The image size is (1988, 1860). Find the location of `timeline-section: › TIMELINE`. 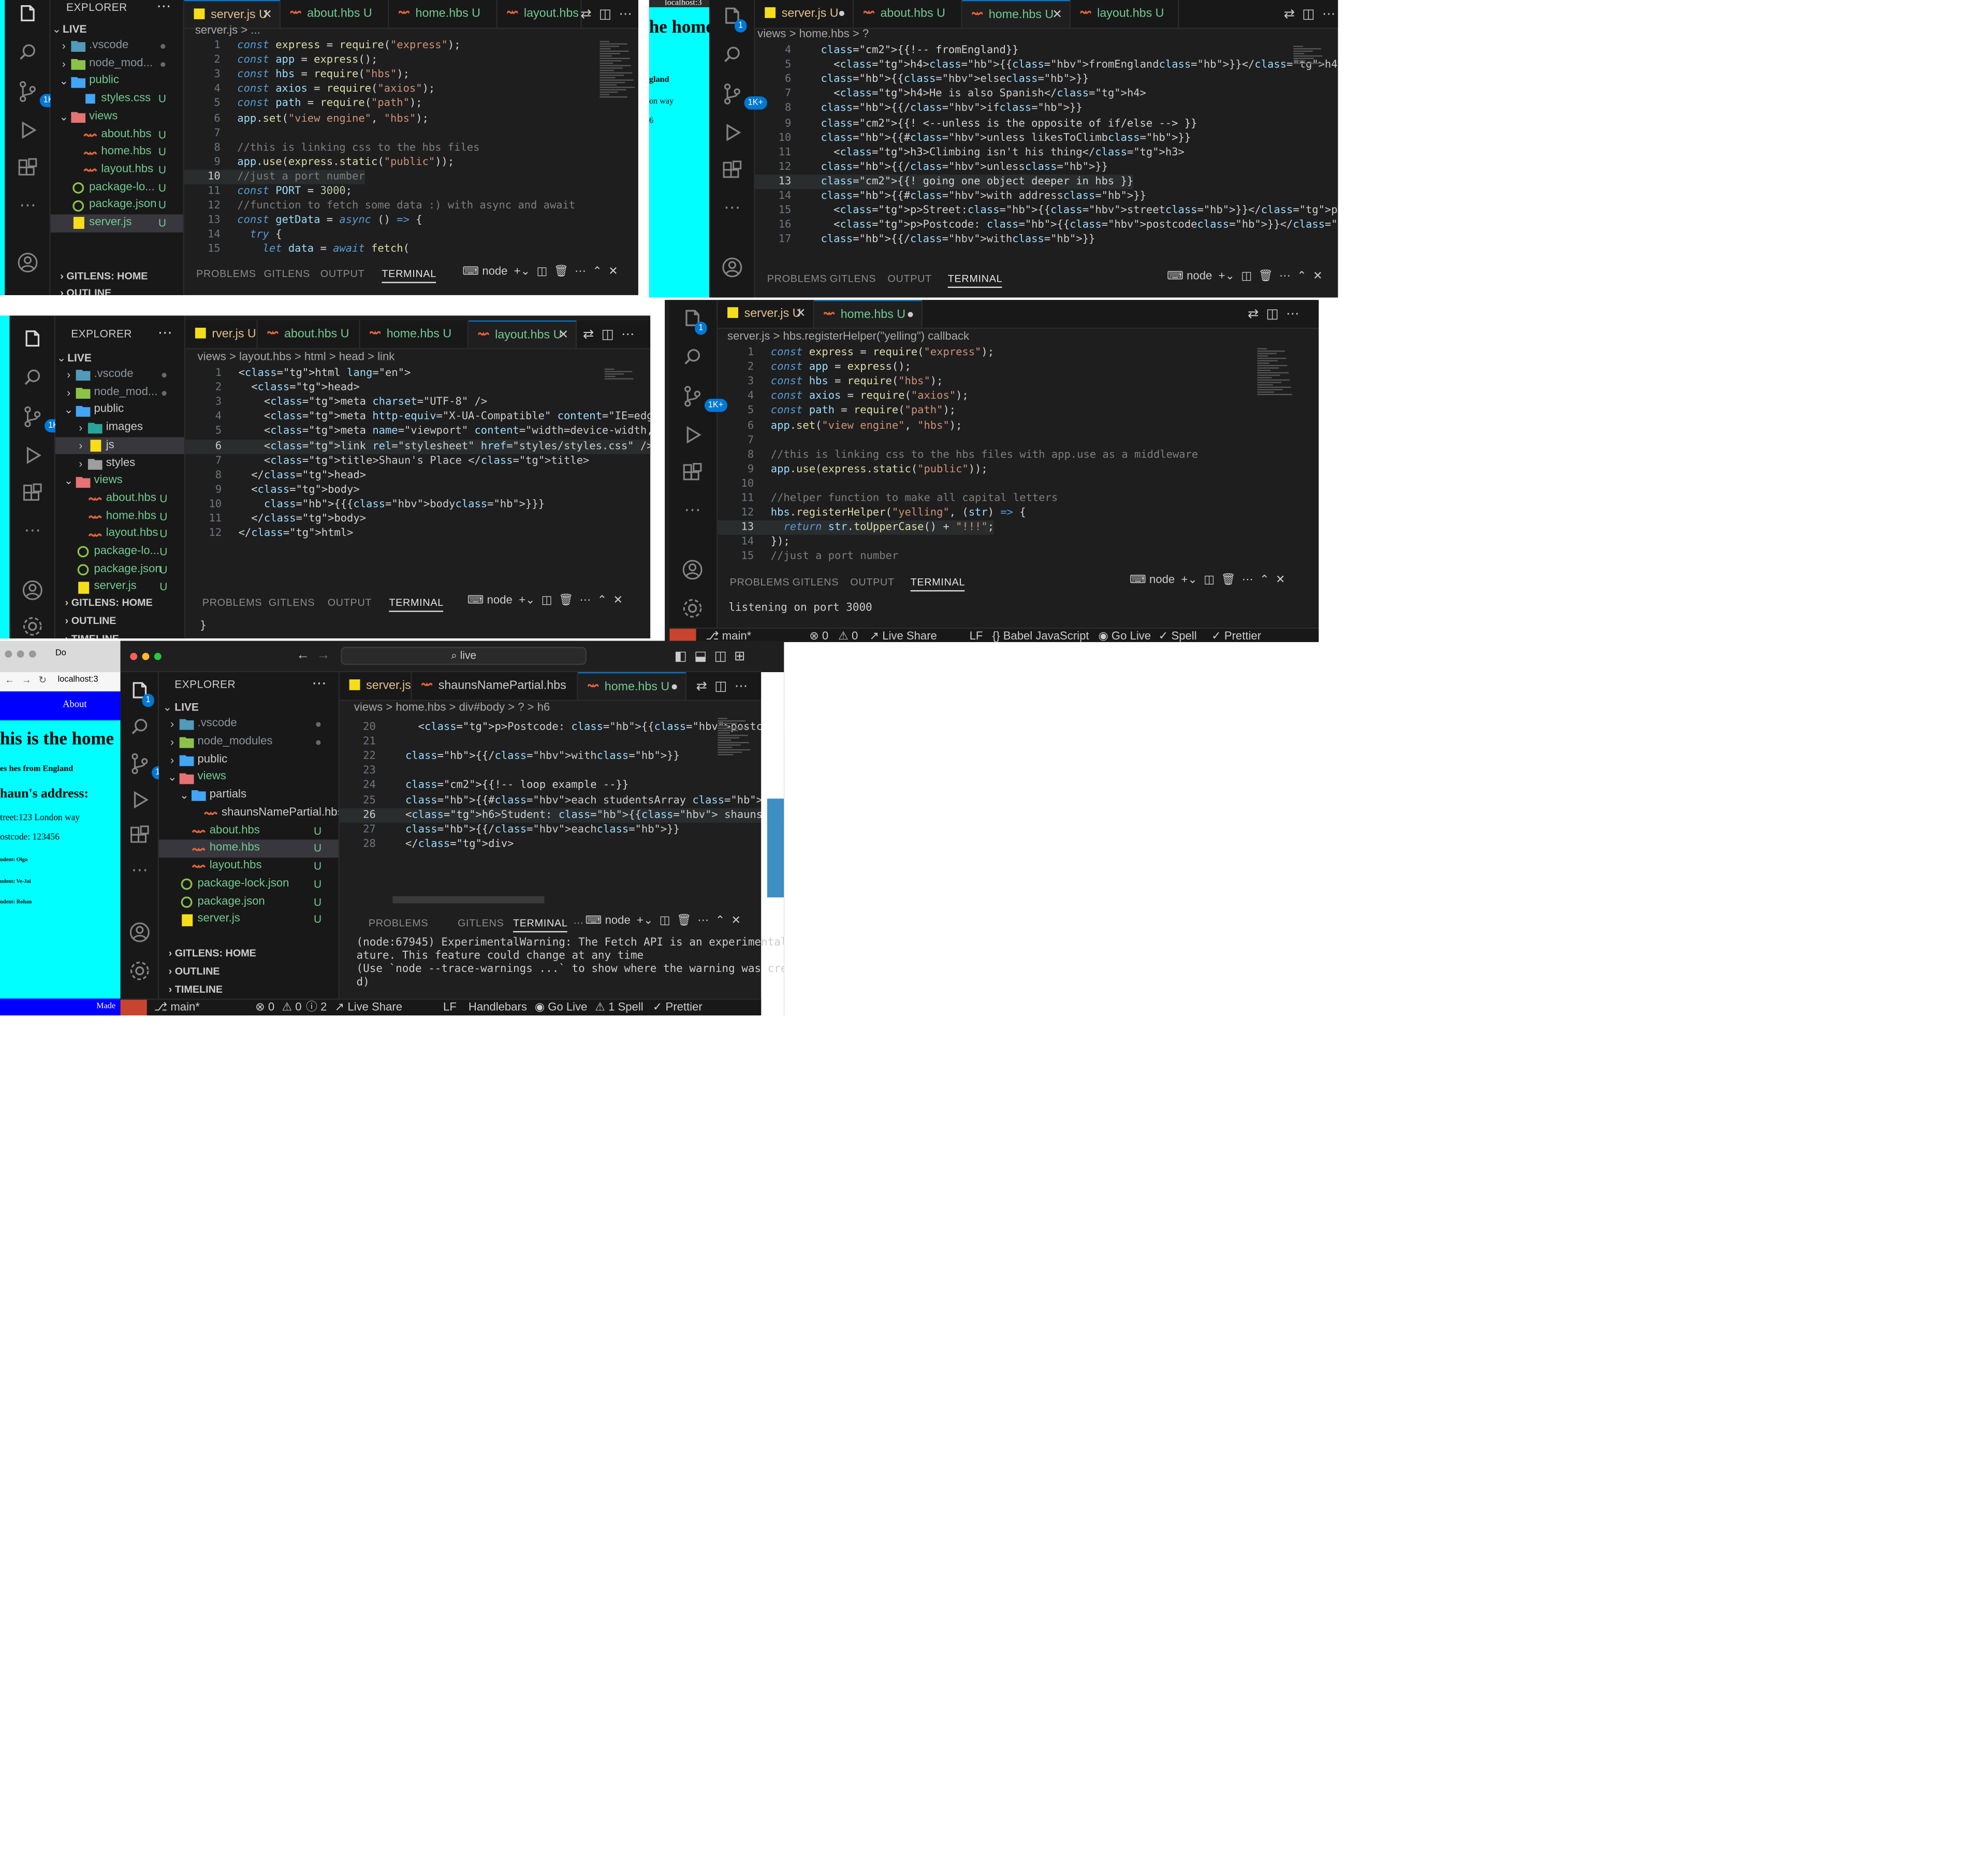

timeline-section: › TIMELINE is located at coordinates (249, 990).